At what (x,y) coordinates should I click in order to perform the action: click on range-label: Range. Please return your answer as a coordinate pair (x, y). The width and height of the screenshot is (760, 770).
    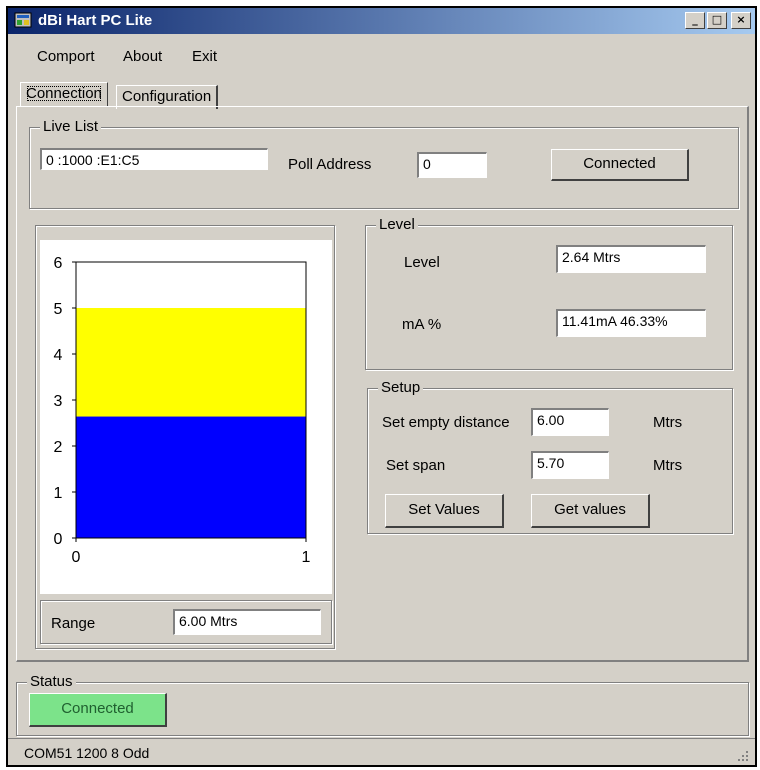
    Looking at the image, I should click on (73, 623).